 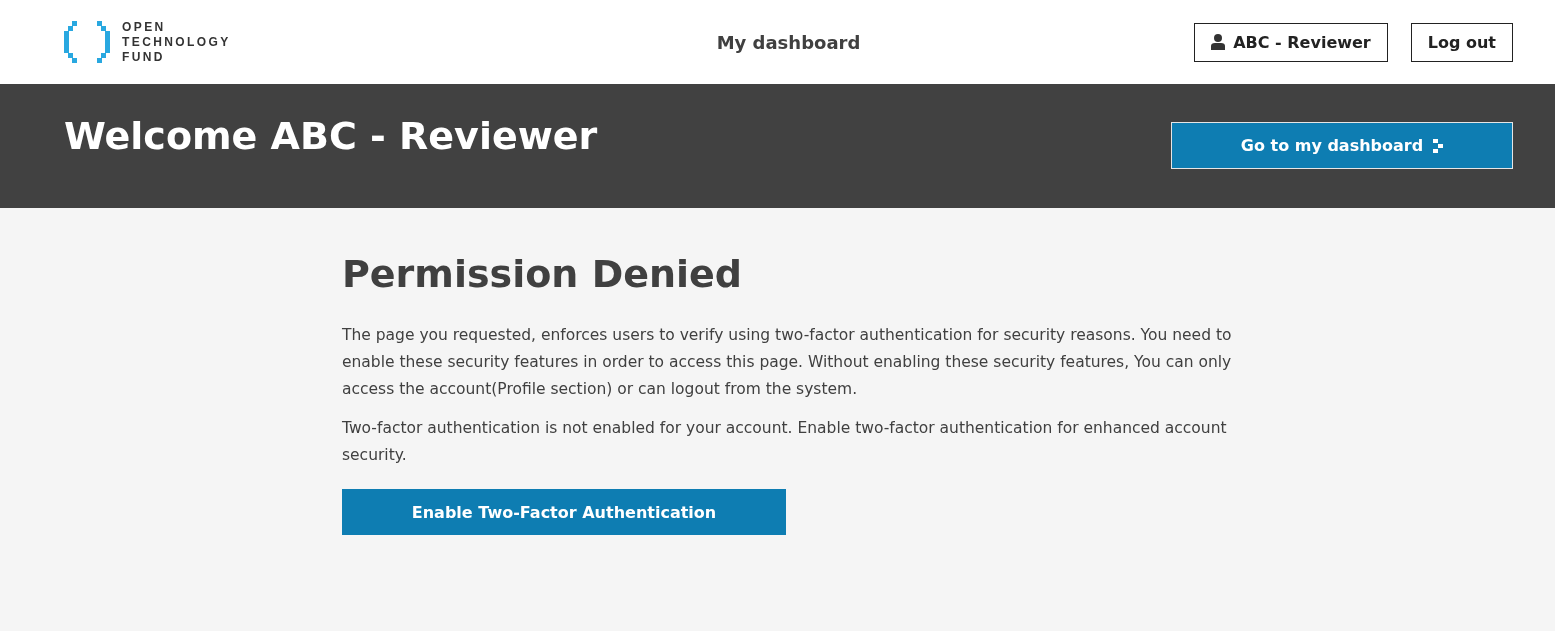 What do you see at coordinates (787, 362) in the screenshot?
I see `paragraph: The page you requested, enforces users to verify using two-factor authentication for security reasons. You need to enable these security features in order to access this page. Without enabling these security features, You can only access the account(Profile section) or can logout from the system.` at bounding box center [787, 362].